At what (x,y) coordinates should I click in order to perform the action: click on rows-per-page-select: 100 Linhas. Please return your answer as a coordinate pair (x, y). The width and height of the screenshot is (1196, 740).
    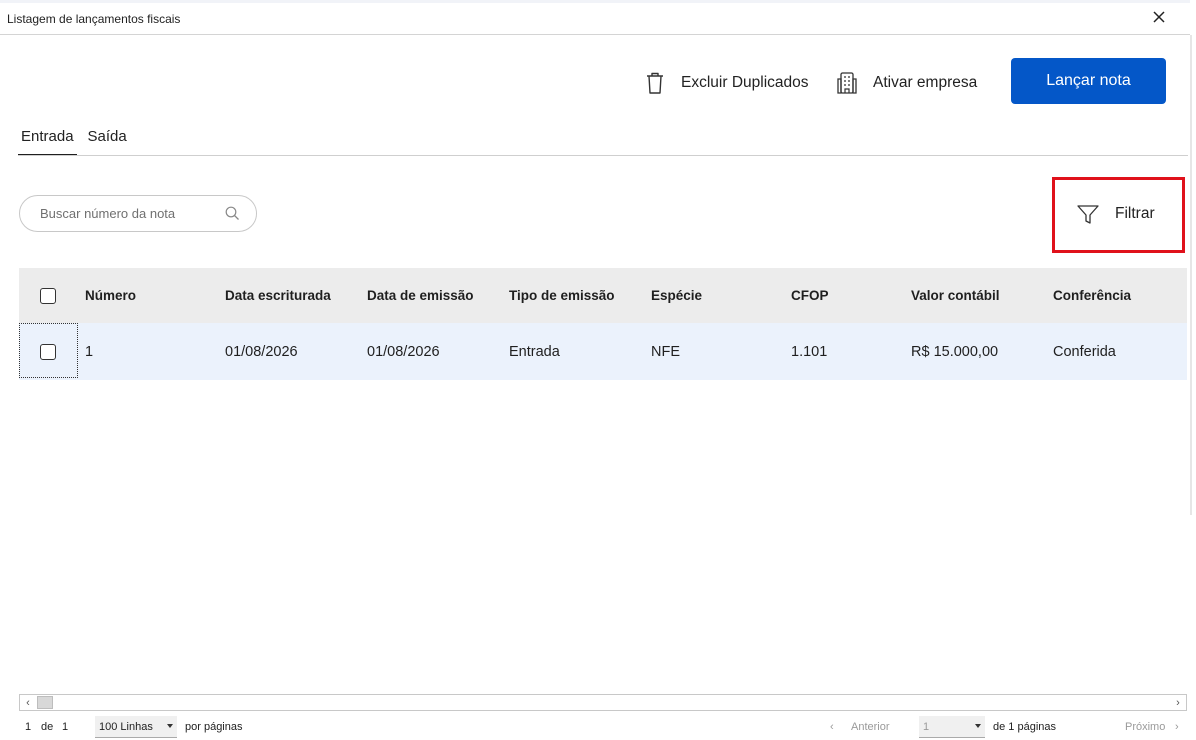
    Looking at the image, I should click on (136, 727).